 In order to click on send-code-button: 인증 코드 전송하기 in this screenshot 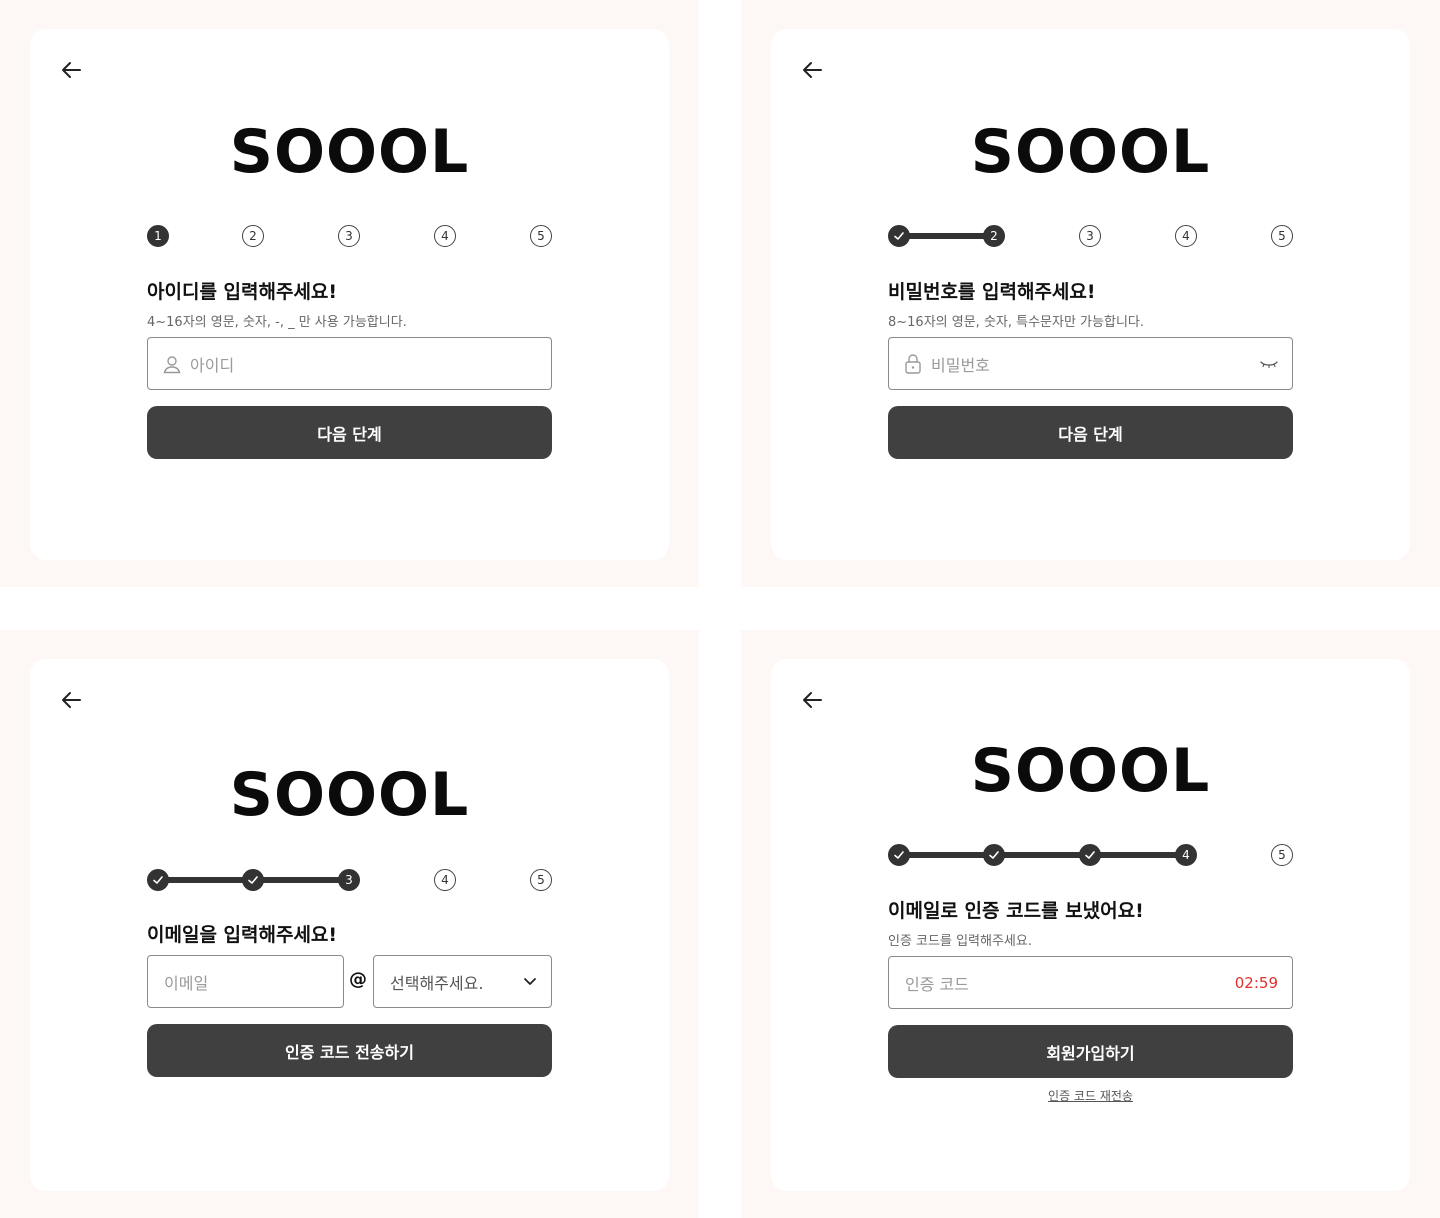, I will do `click(349, 1050)`.